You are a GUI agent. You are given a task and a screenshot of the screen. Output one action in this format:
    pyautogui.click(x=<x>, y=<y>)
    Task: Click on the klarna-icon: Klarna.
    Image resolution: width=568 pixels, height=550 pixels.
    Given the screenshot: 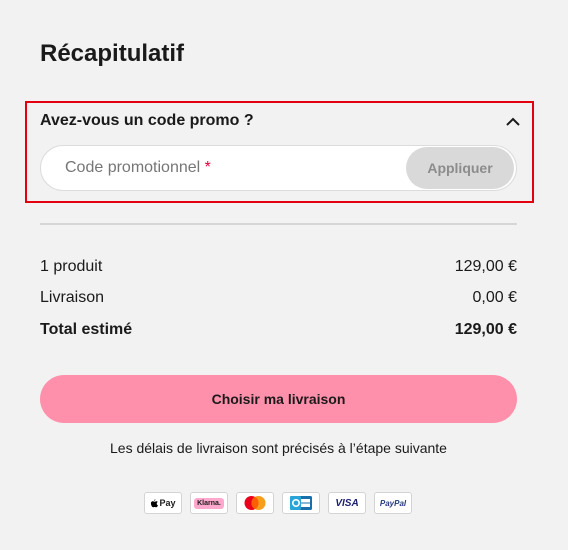 What is the action you would take?
    pyautogui.click(x=209, y=503)
    